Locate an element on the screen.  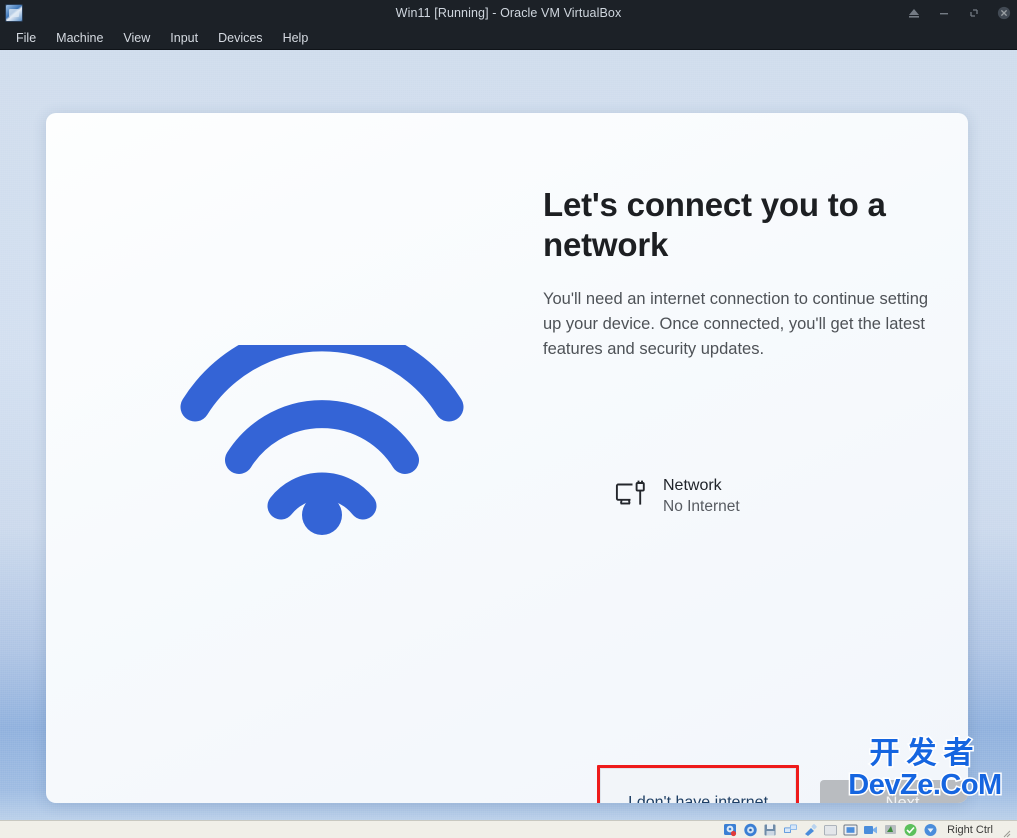
network-adapter-icon is located at coordinates (790, 830).